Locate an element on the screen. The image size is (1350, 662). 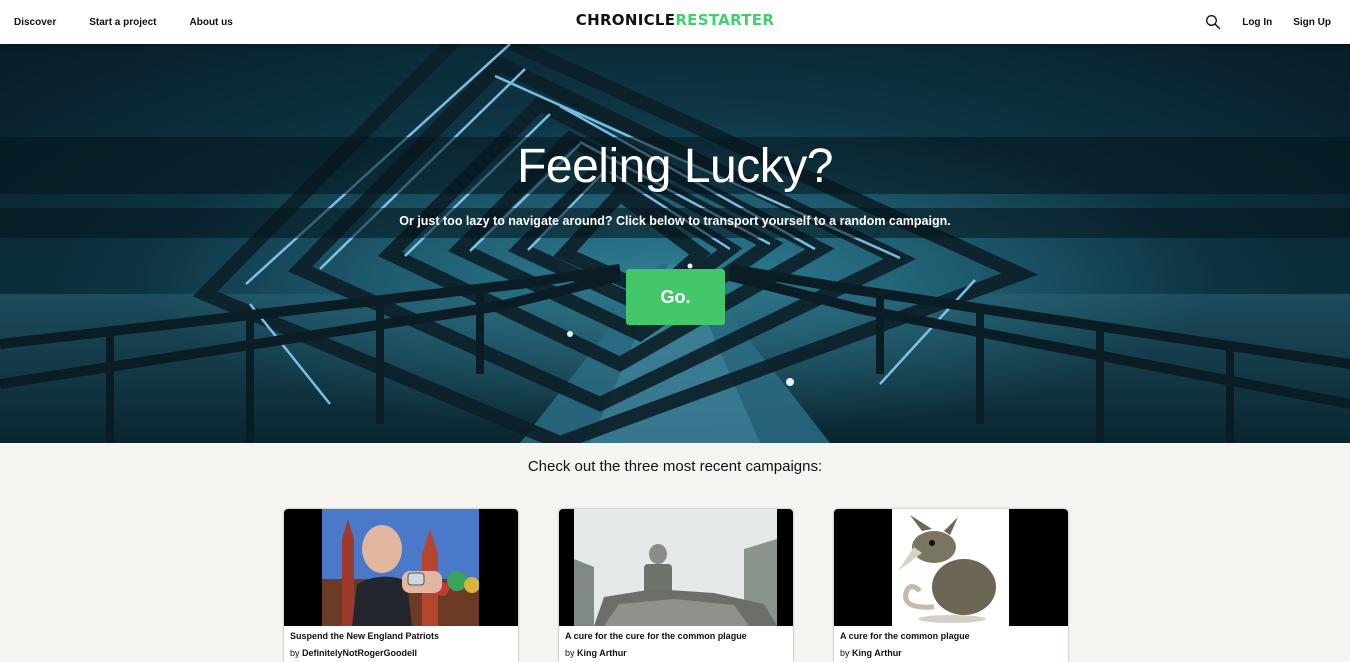
go-random-campaign-button: Go. is located at coordinates (675, 297).